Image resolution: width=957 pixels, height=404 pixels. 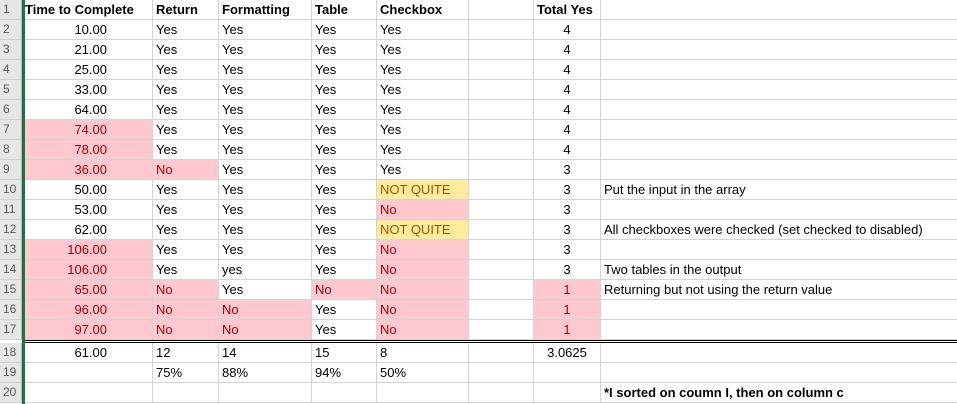 What do you see at coordinates (87, 110) in the screenshot?
I see `time-cell: 64.00` at bounding box center [87, 110].